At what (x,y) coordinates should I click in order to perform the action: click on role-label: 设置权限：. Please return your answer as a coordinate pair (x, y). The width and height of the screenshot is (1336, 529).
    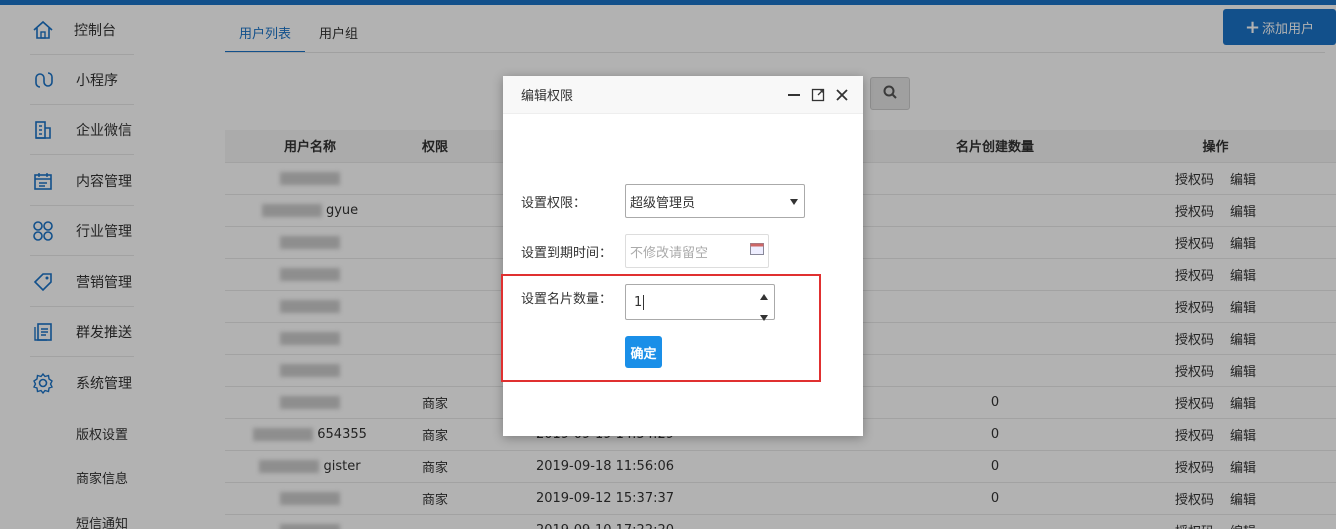
    Looking at the image, I should click on (554, 203).